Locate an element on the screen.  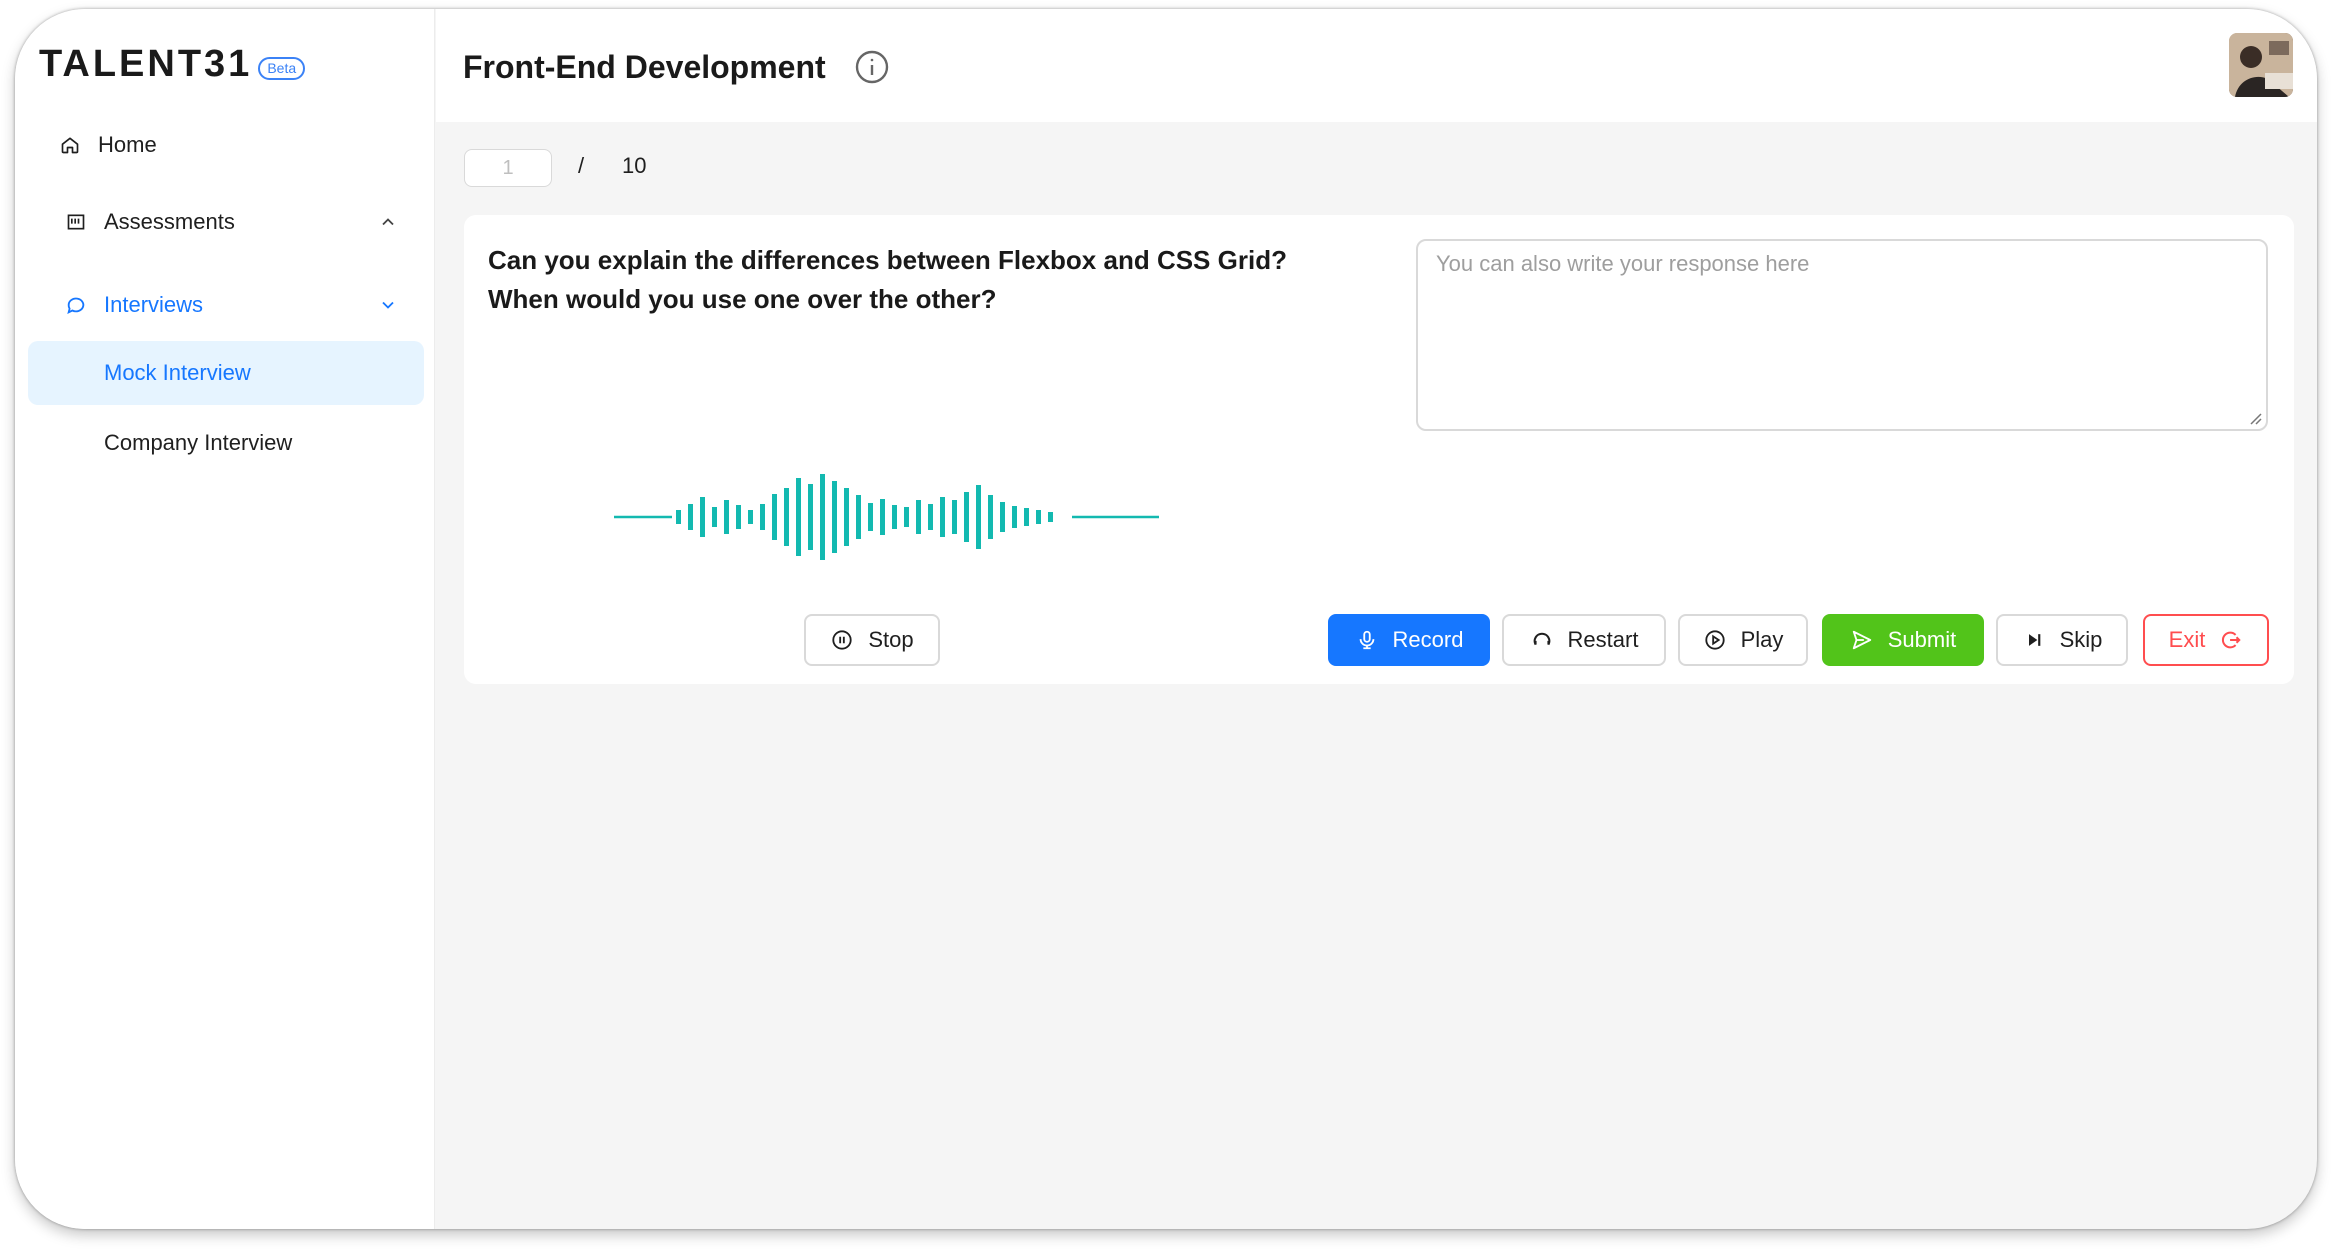
sidebar-item-company-interview: Company Interview is located at coordinates (226, 443).